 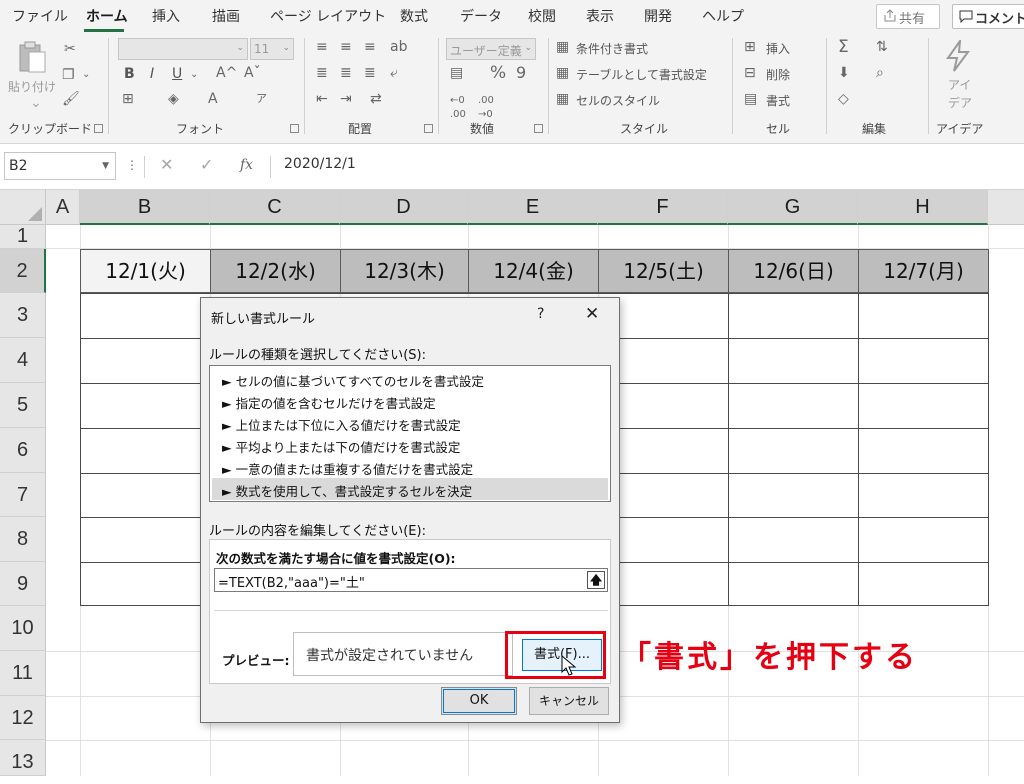 I want to click on rule-item: ► 上位または下位に入る値だけを書式設定, so click(x=410, y=423).